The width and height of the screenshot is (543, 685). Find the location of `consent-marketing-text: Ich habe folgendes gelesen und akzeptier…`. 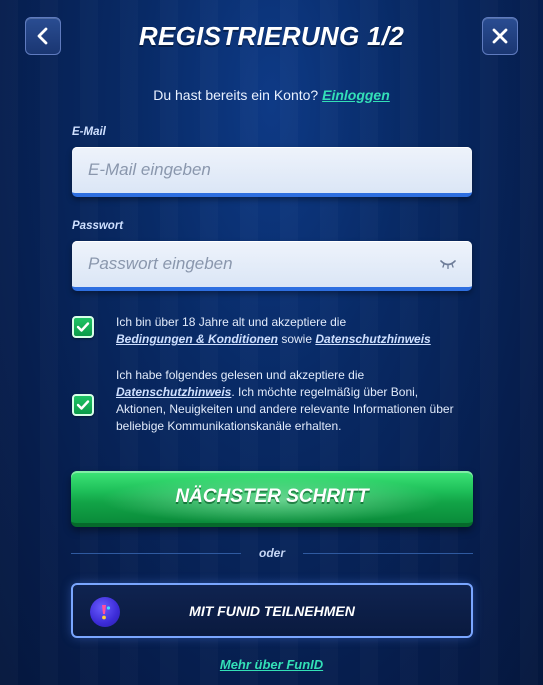

consent-marketing-text: Ich habe folgendes gelesen und akzeptier… is located at coordinates (291, 401).